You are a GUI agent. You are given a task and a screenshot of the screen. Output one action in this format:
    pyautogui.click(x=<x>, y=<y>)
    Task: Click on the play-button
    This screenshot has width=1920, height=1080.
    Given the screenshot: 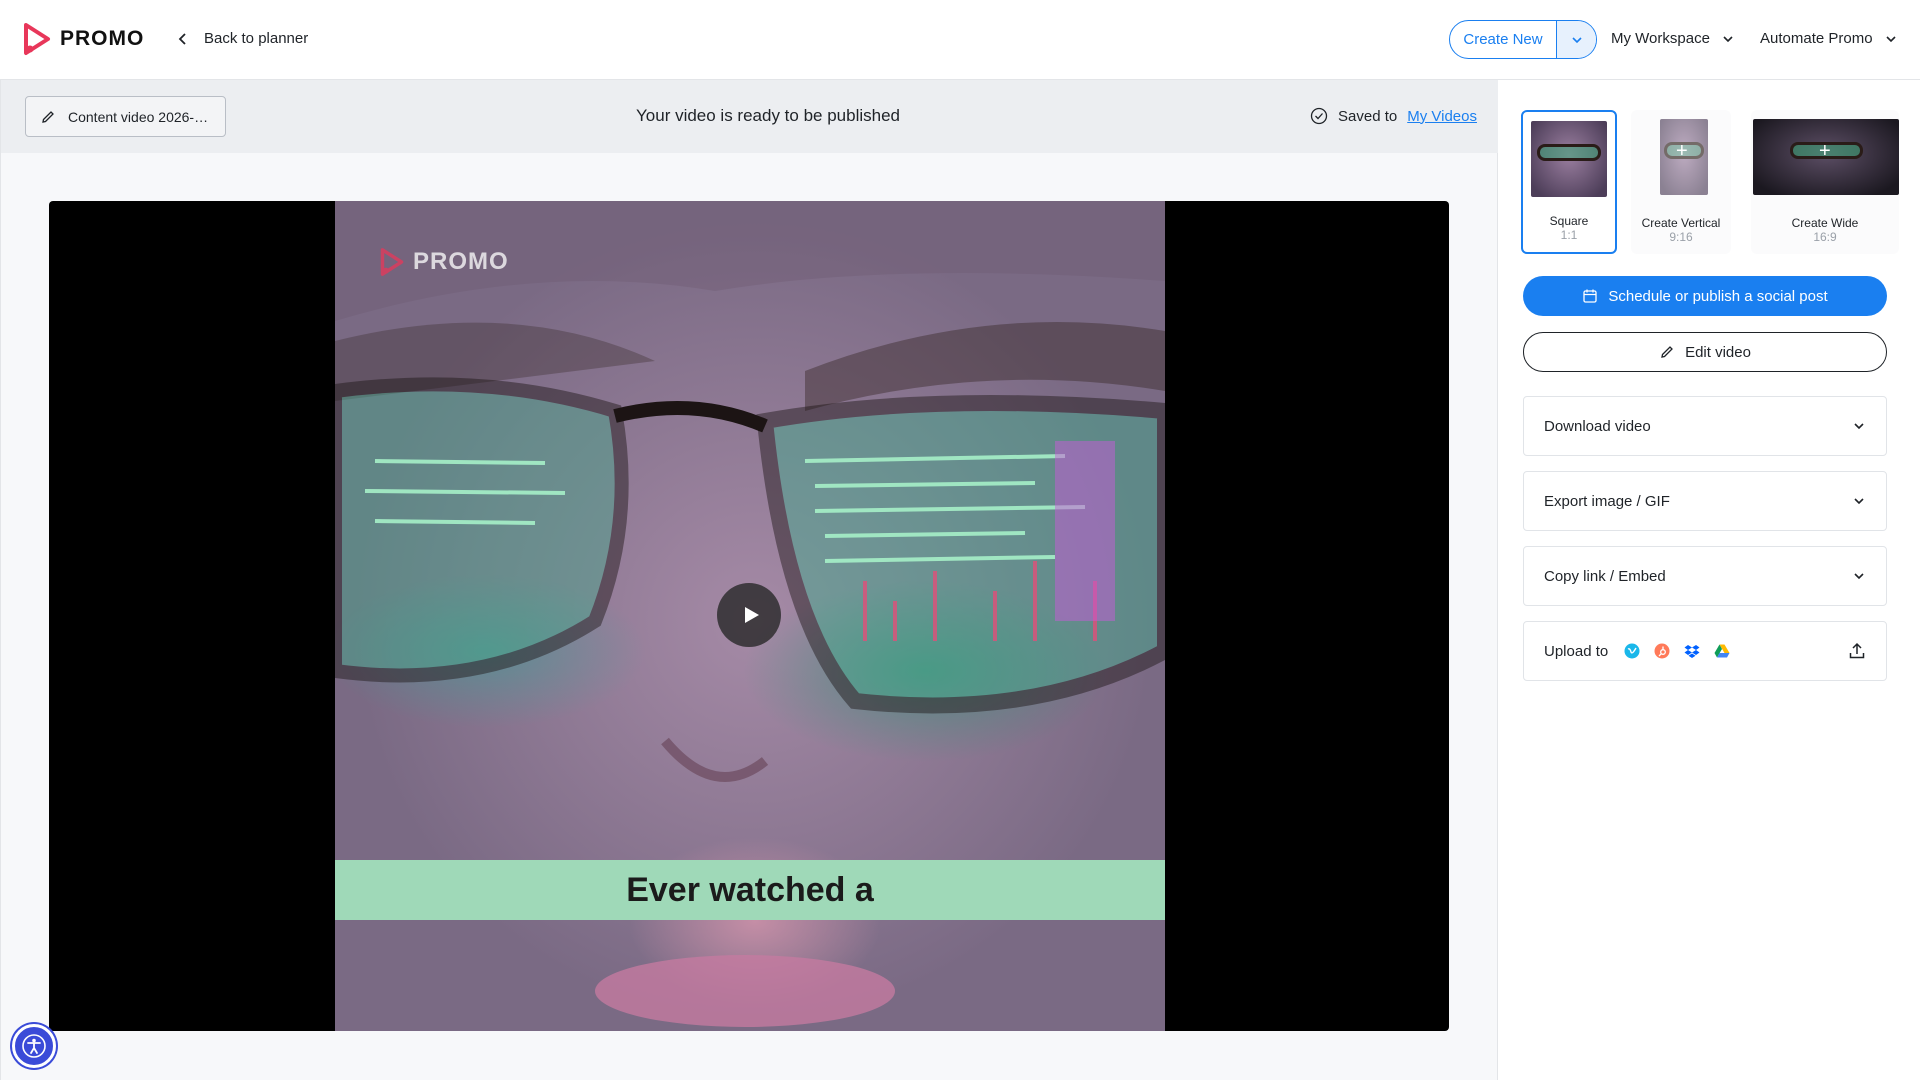 What is the action you would take?
    pyautogui.click(x=749, y=615)
    